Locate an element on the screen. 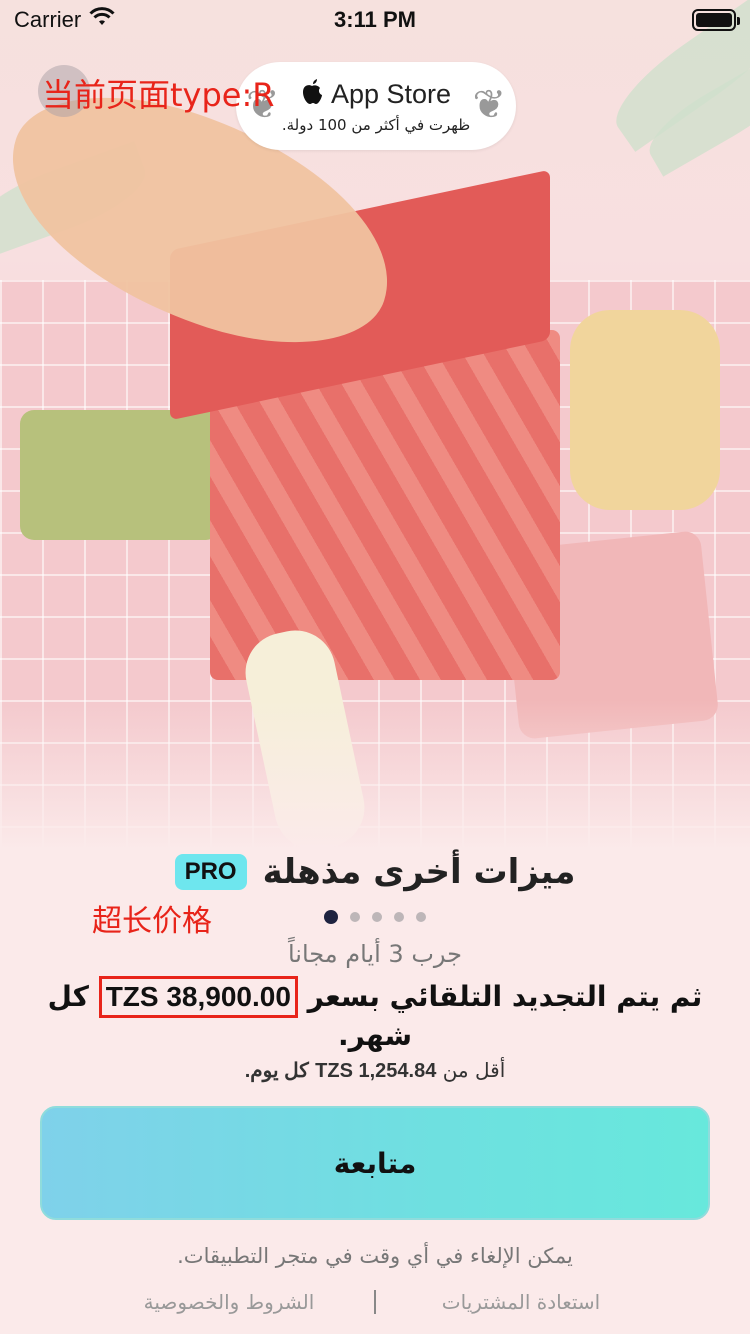 This screenshot has width=750, height=1334. daily-price: TZS 1,254.84 is located at coordinates (376, 1071).